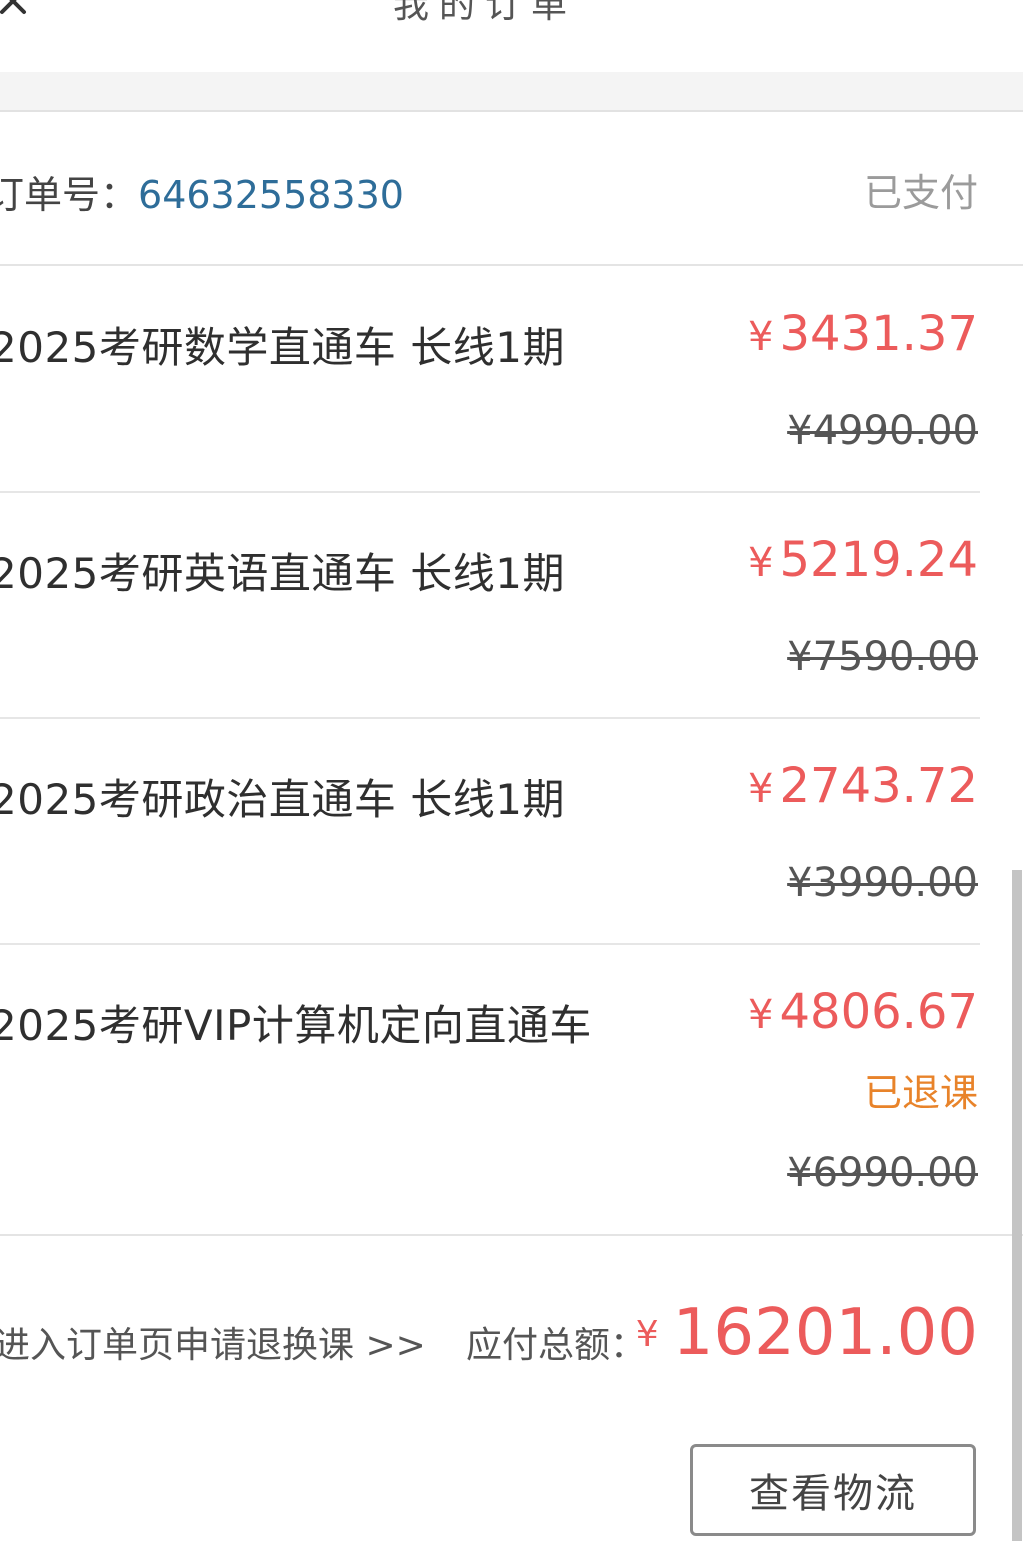 The image size is (1023, 1541). Describe the element at coordinates (556, 1345) in the screenshot. I see `total-label: 应付总额：` at that location.